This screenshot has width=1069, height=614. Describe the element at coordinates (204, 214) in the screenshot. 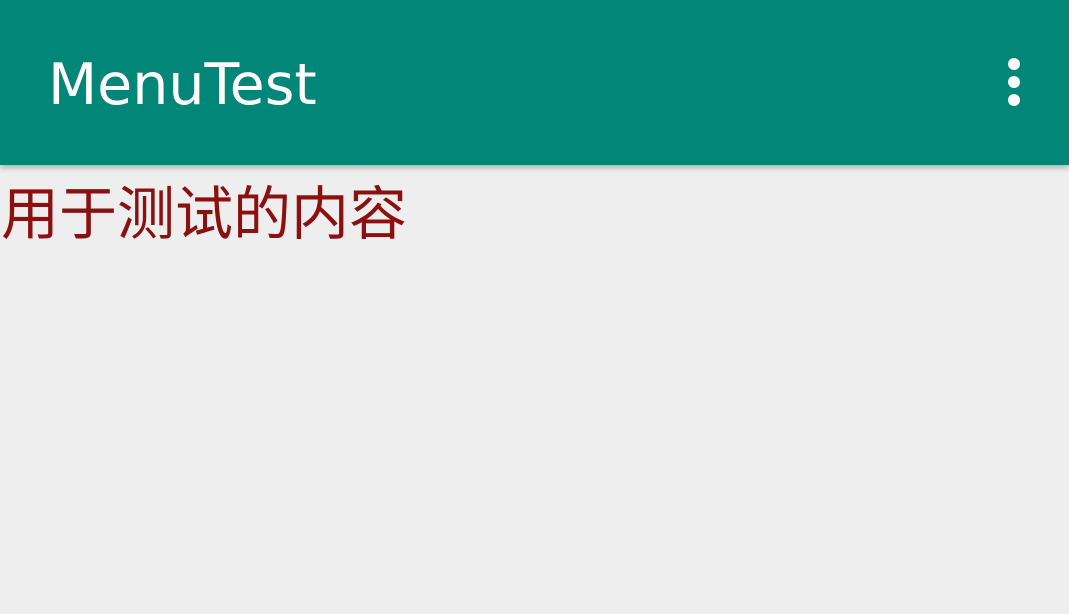

I see `content-text: 用于测试的内容` at that location.